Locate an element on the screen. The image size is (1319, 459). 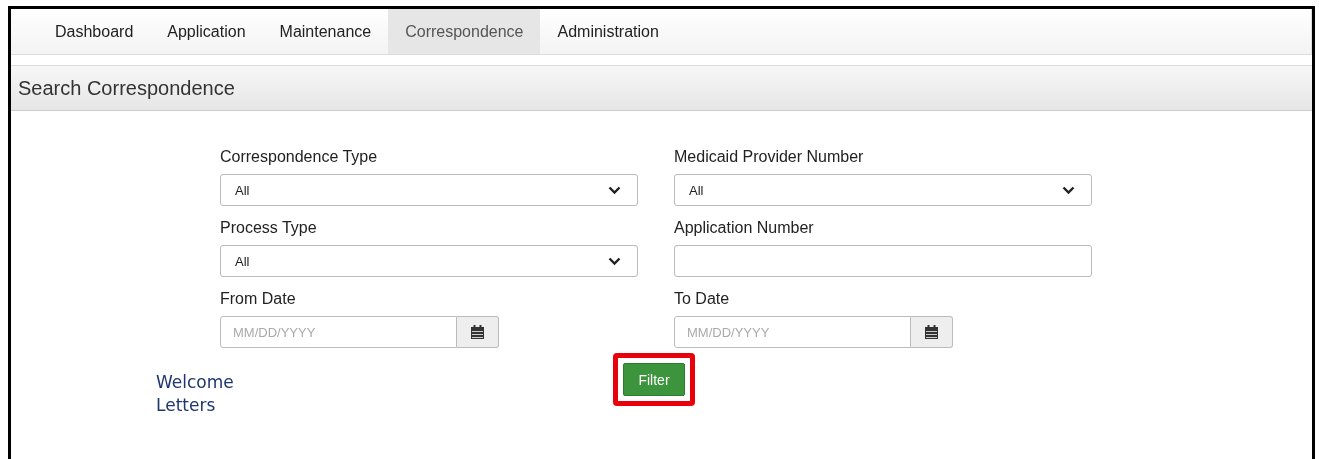
nav-tab: Dashboard is located at coordinates (94, 31).